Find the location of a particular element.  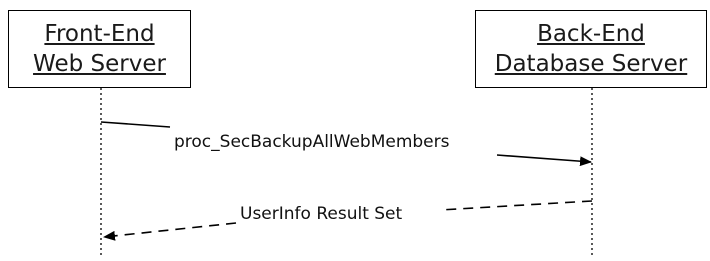

participant-title-line-2: Web Server is located at coordinates (99, 64).